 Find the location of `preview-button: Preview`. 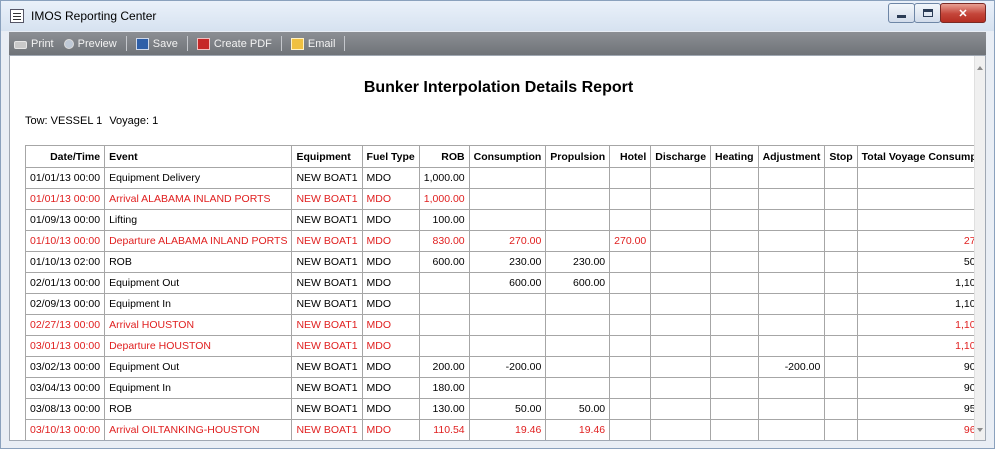

preview-button: Preview is located at coordinates (90, 43).